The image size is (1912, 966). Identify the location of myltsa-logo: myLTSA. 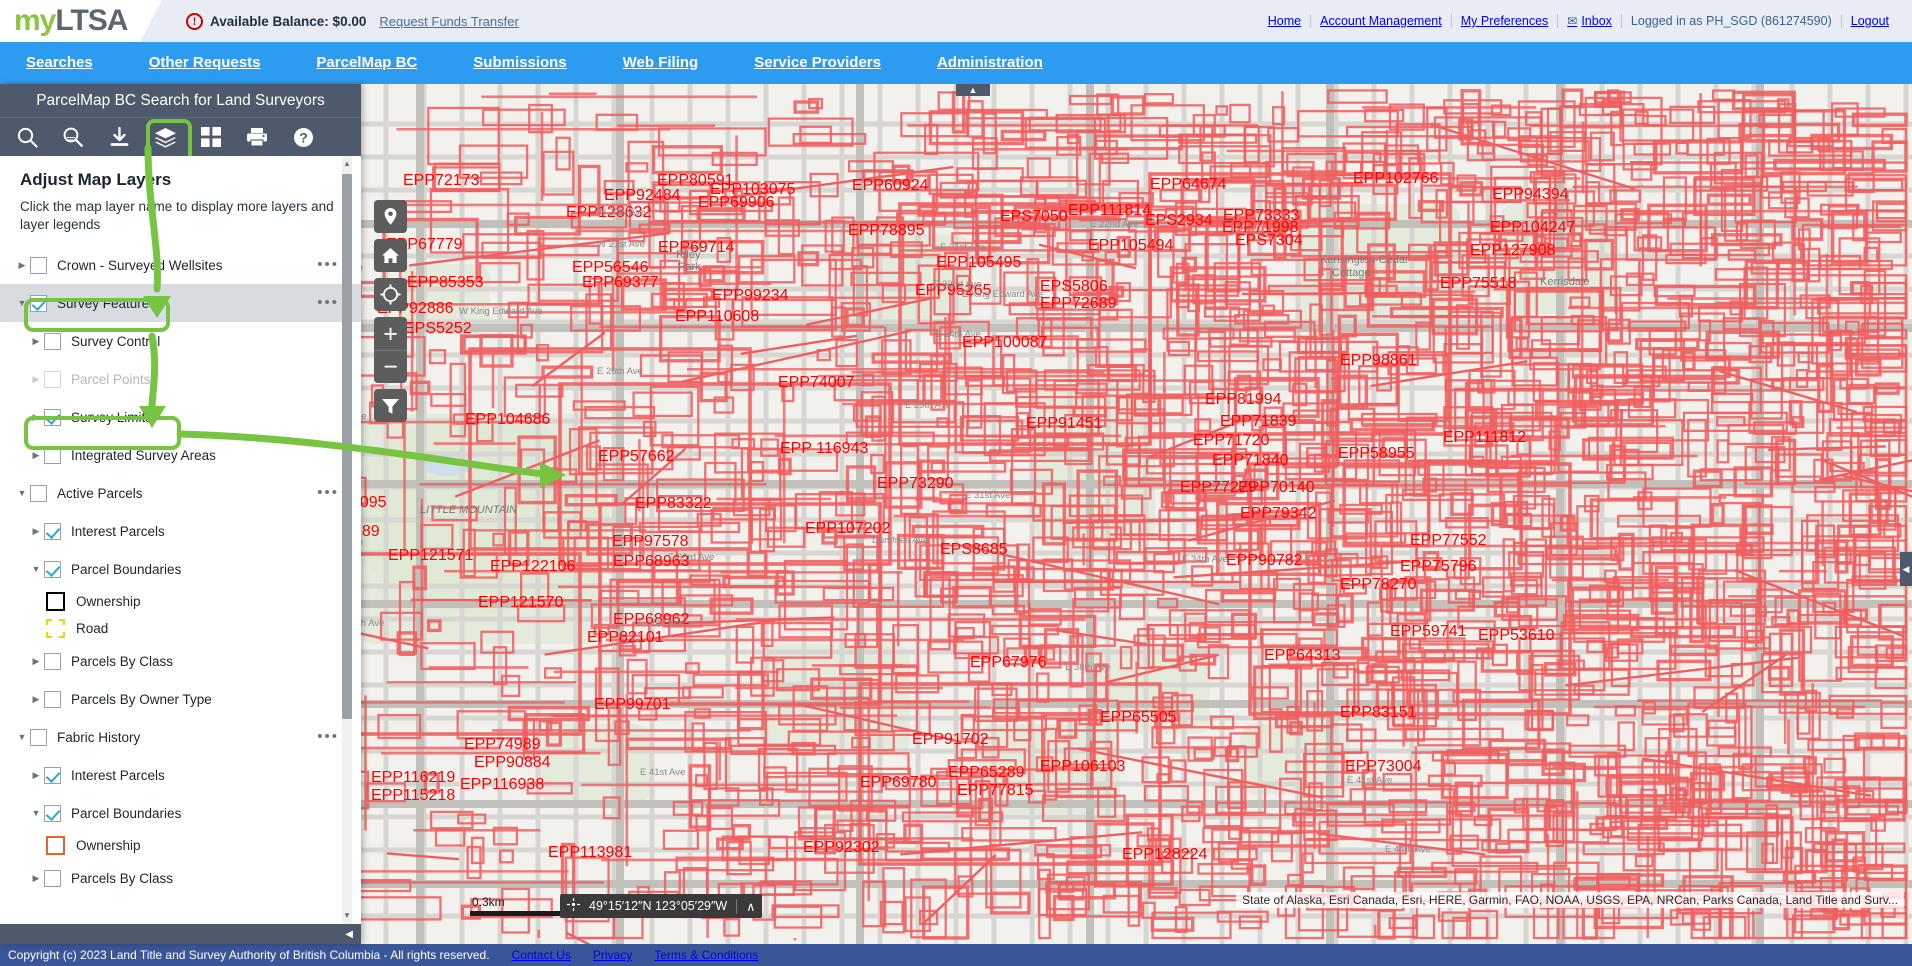
(81, 21).